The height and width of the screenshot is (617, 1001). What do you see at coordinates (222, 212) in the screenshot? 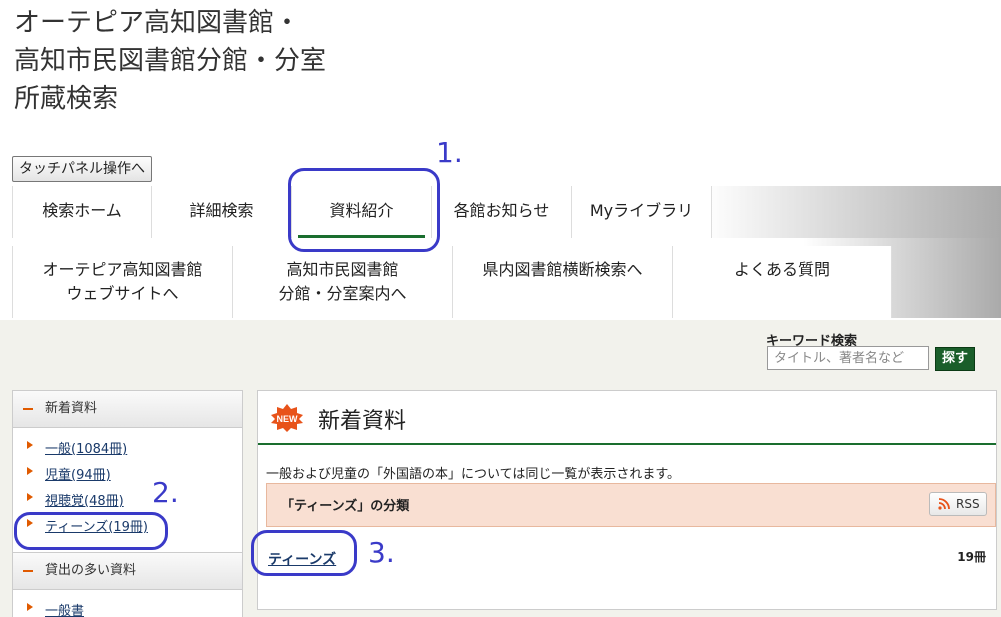
I see `tab-advanced-search: 詳細検索` at bounding box center [222, 212].